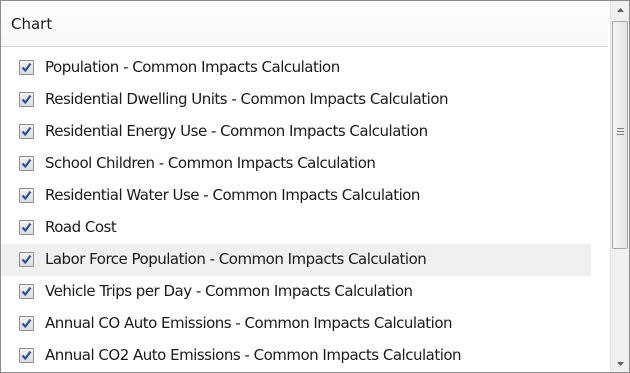  What do you see at coordinates (81, 227) in the screenshot?
I see `list-item-label: Road Cost` at bounding box center [81, 227].